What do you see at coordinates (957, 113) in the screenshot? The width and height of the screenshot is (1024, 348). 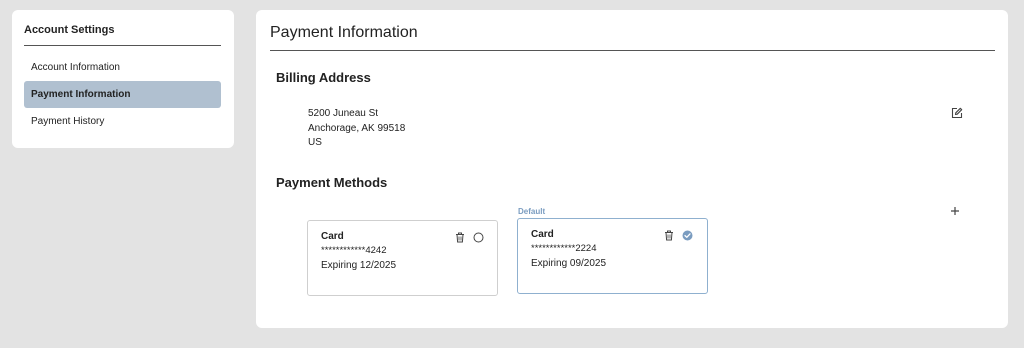 I see `edit-icon` at bounding box center [957, 113].